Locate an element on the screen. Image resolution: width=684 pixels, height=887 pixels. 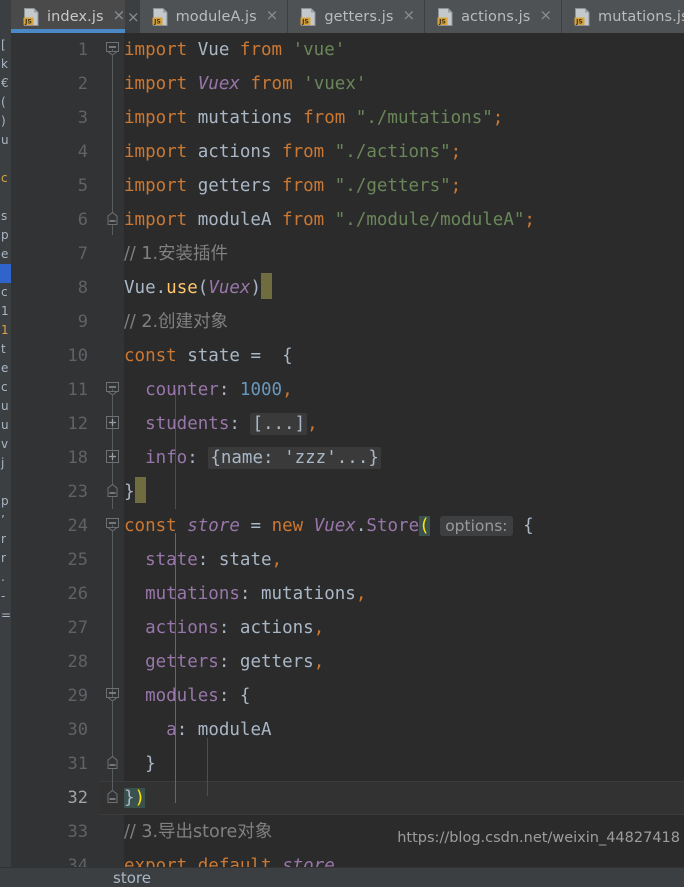
sliver-row: ’ is located at coordinates (5, 520).